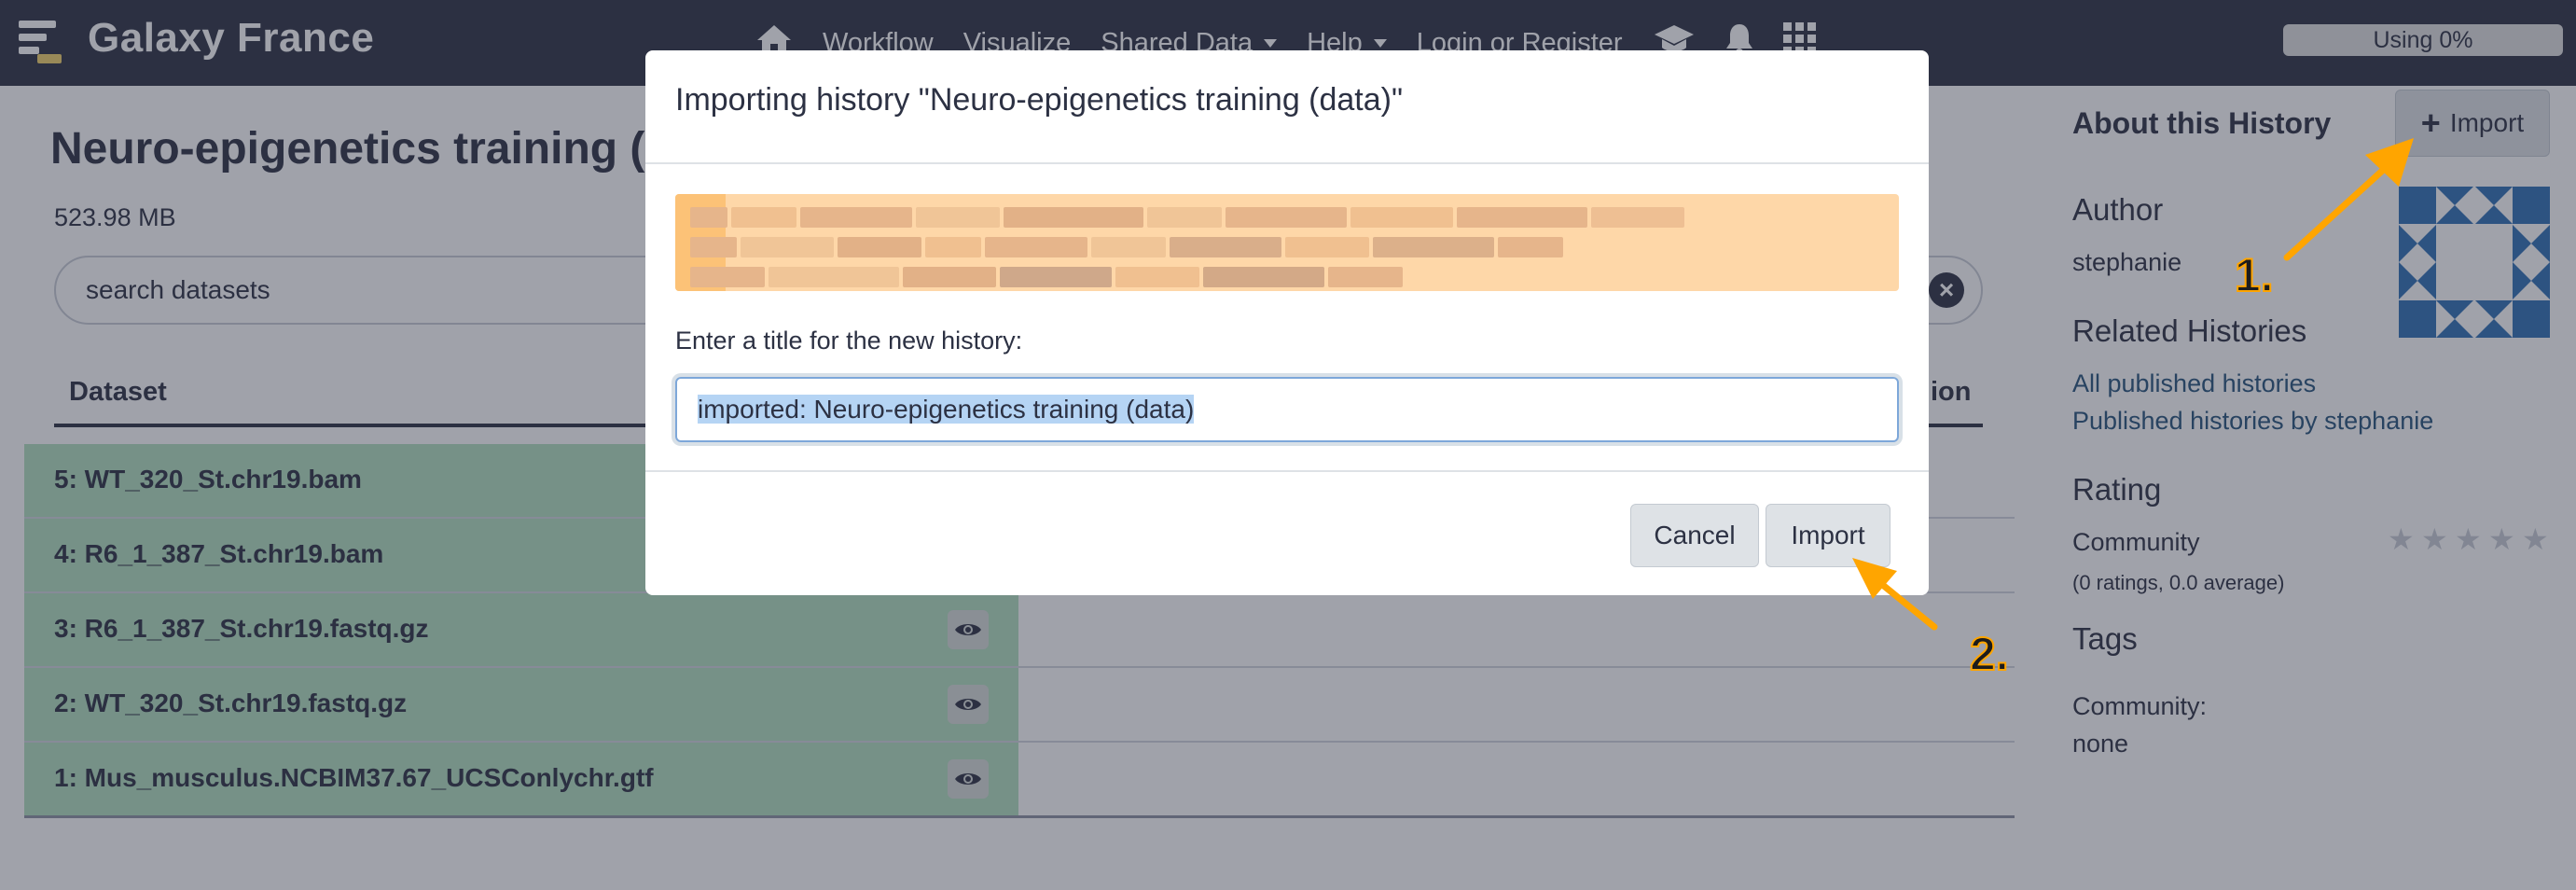 This screenshot has width=2576, height=890. What do you see at coordinates (1989, 654) in the screenshot?
I see `step-2-annotation: 2.` at bounding box center [1989, 654].